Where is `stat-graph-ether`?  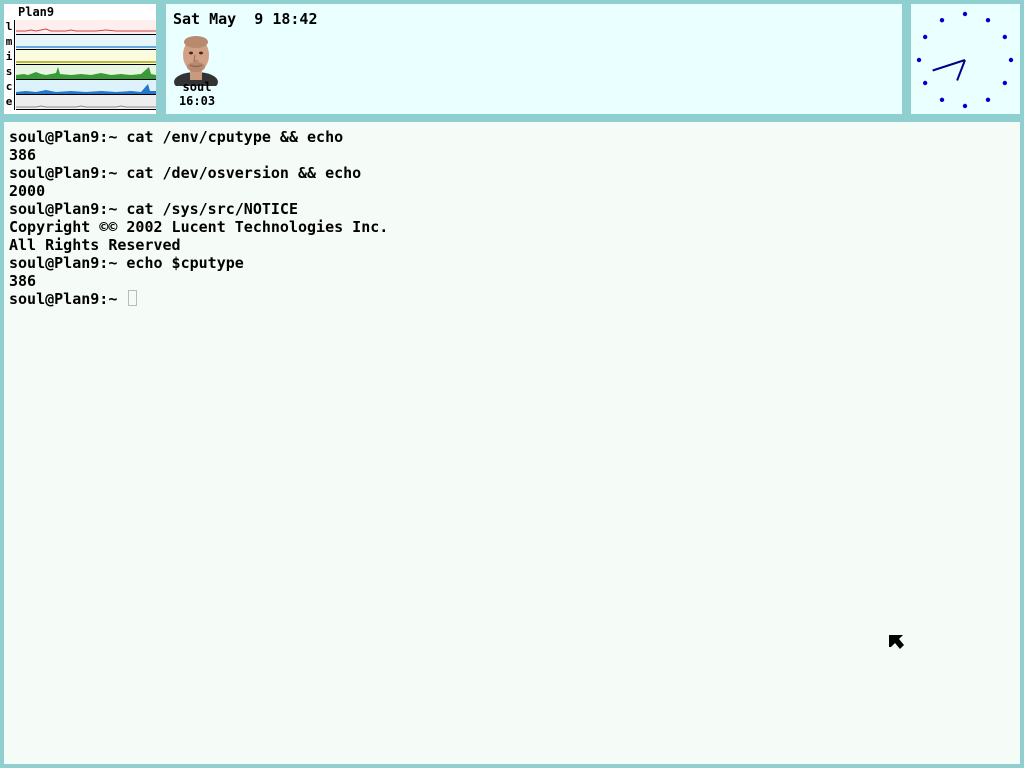 stat-graph-ether is located at coordinates (86, 102).